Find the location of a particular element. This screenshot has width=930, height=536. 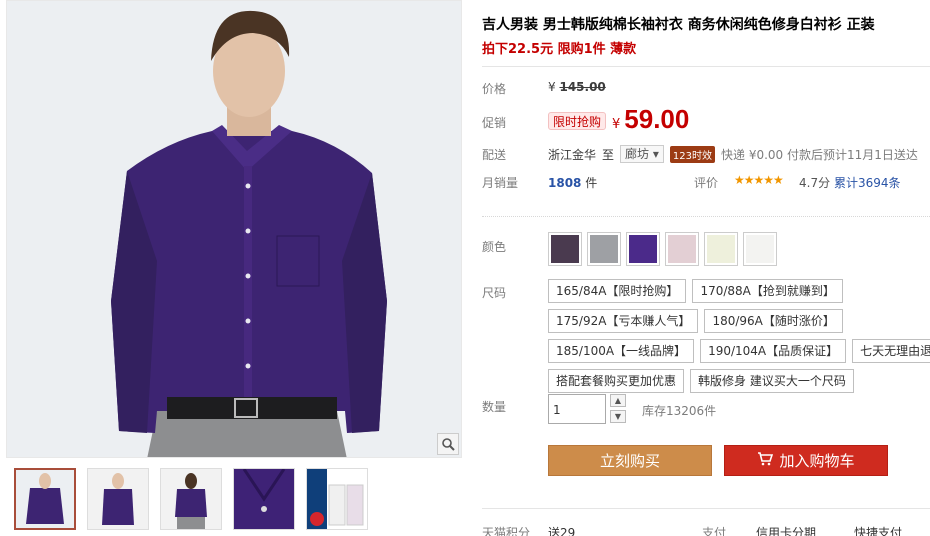

destination-city-select: 廊坊 ▾ is located at coordinates (642, 154).